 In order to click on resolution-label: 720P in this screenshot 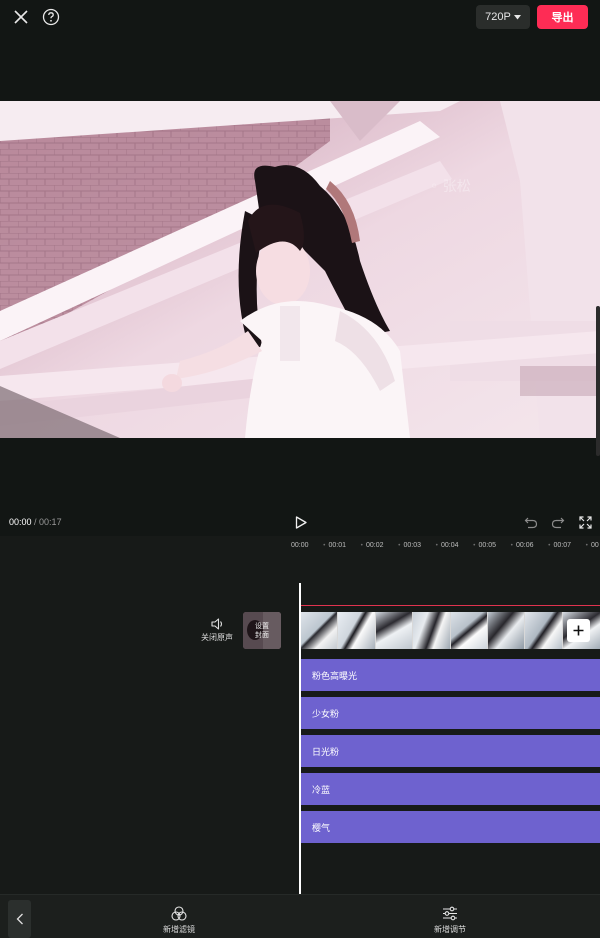, I will do `click(498, 17)`.